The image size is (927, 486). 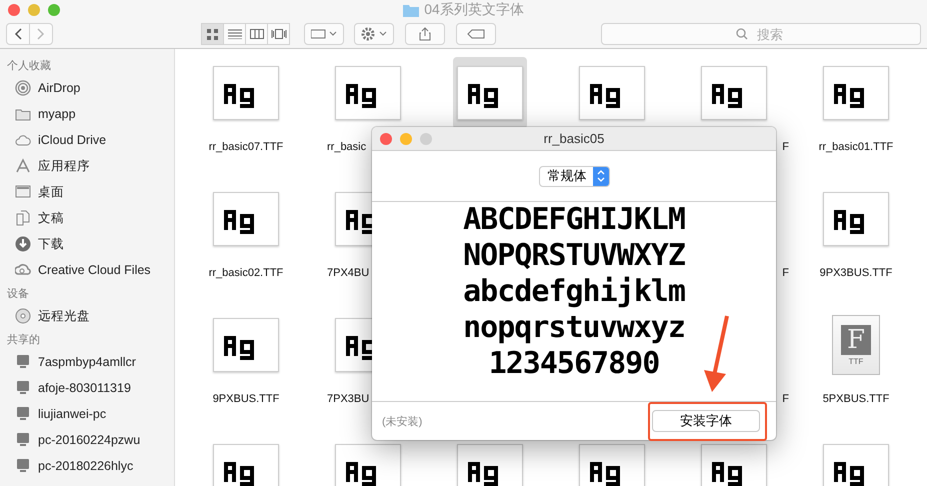 I want to click on sidebar-item: afoje-803011319, so click(x=84, y=388).